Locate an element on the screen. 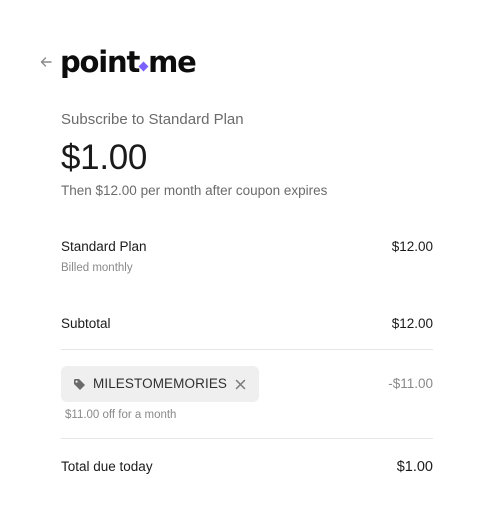 Image resolution: width=478 pixels, height=509 pixels. back-arrow-icon is located at coordinates (46, 62).